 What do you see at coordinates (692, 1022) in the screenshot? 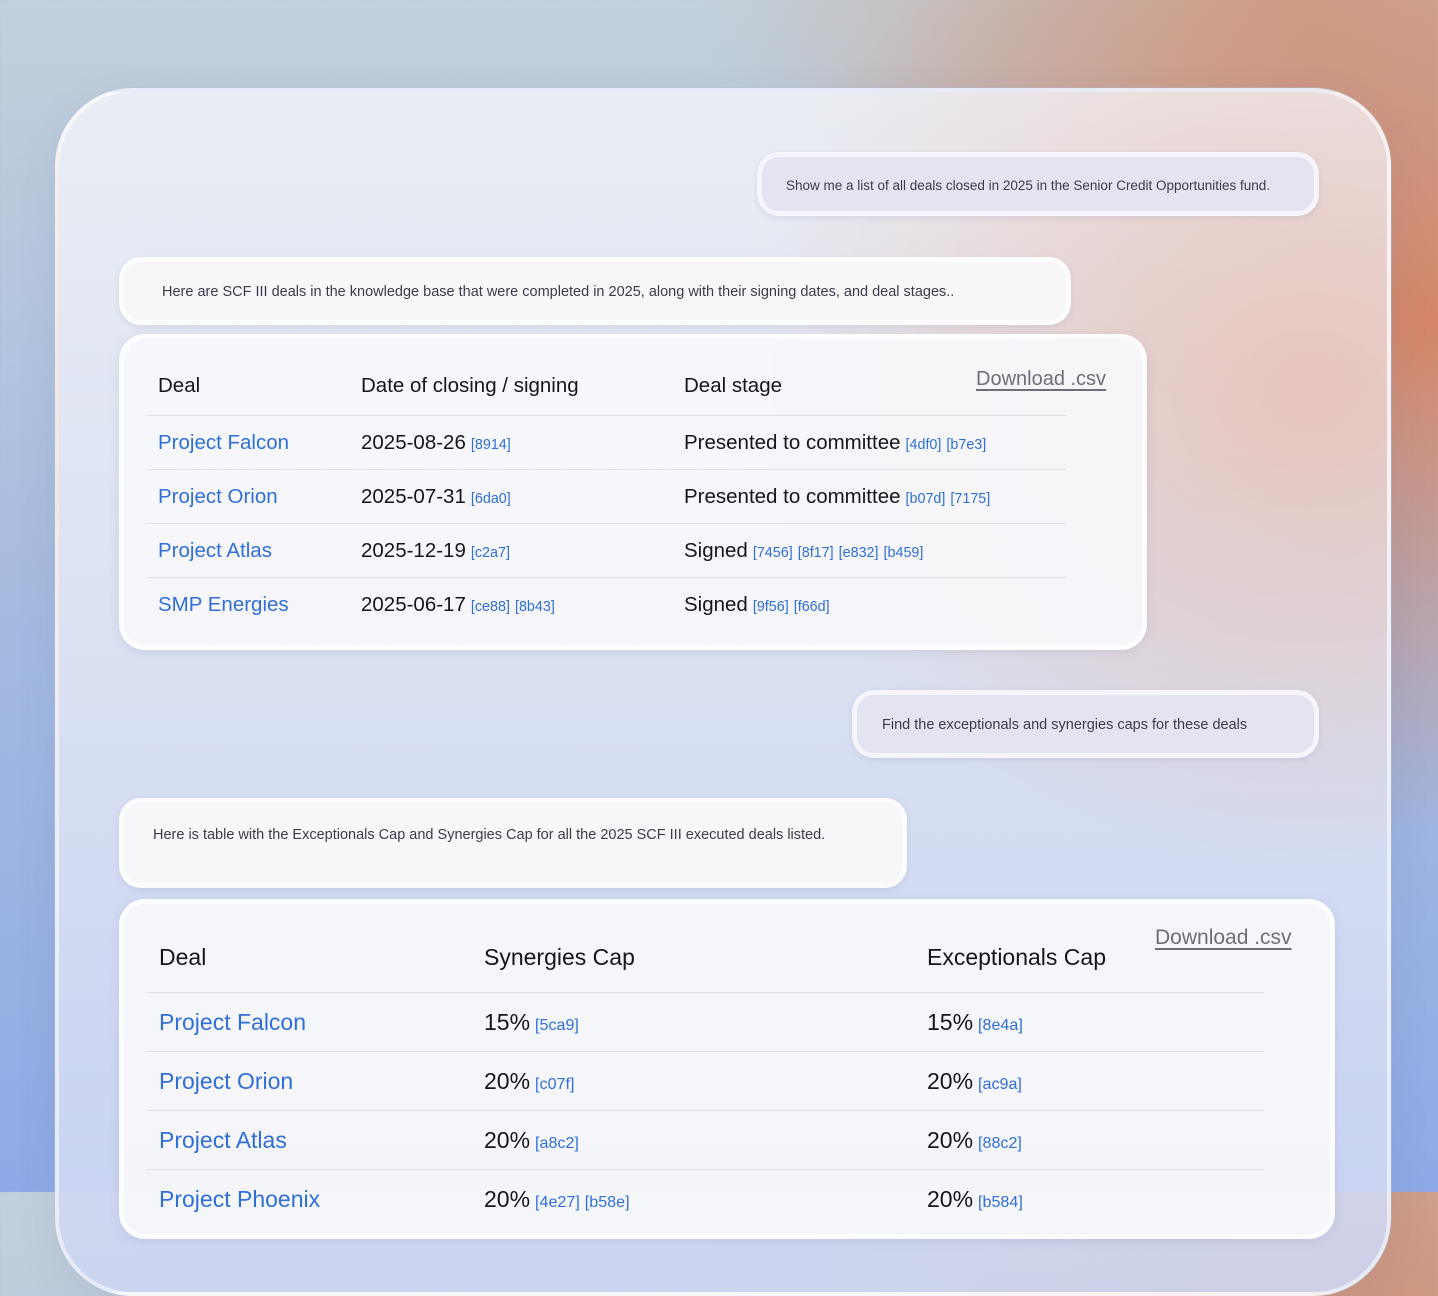
I see `table-cell: 15% [5ca9]` at bounding box center [692, 1022].